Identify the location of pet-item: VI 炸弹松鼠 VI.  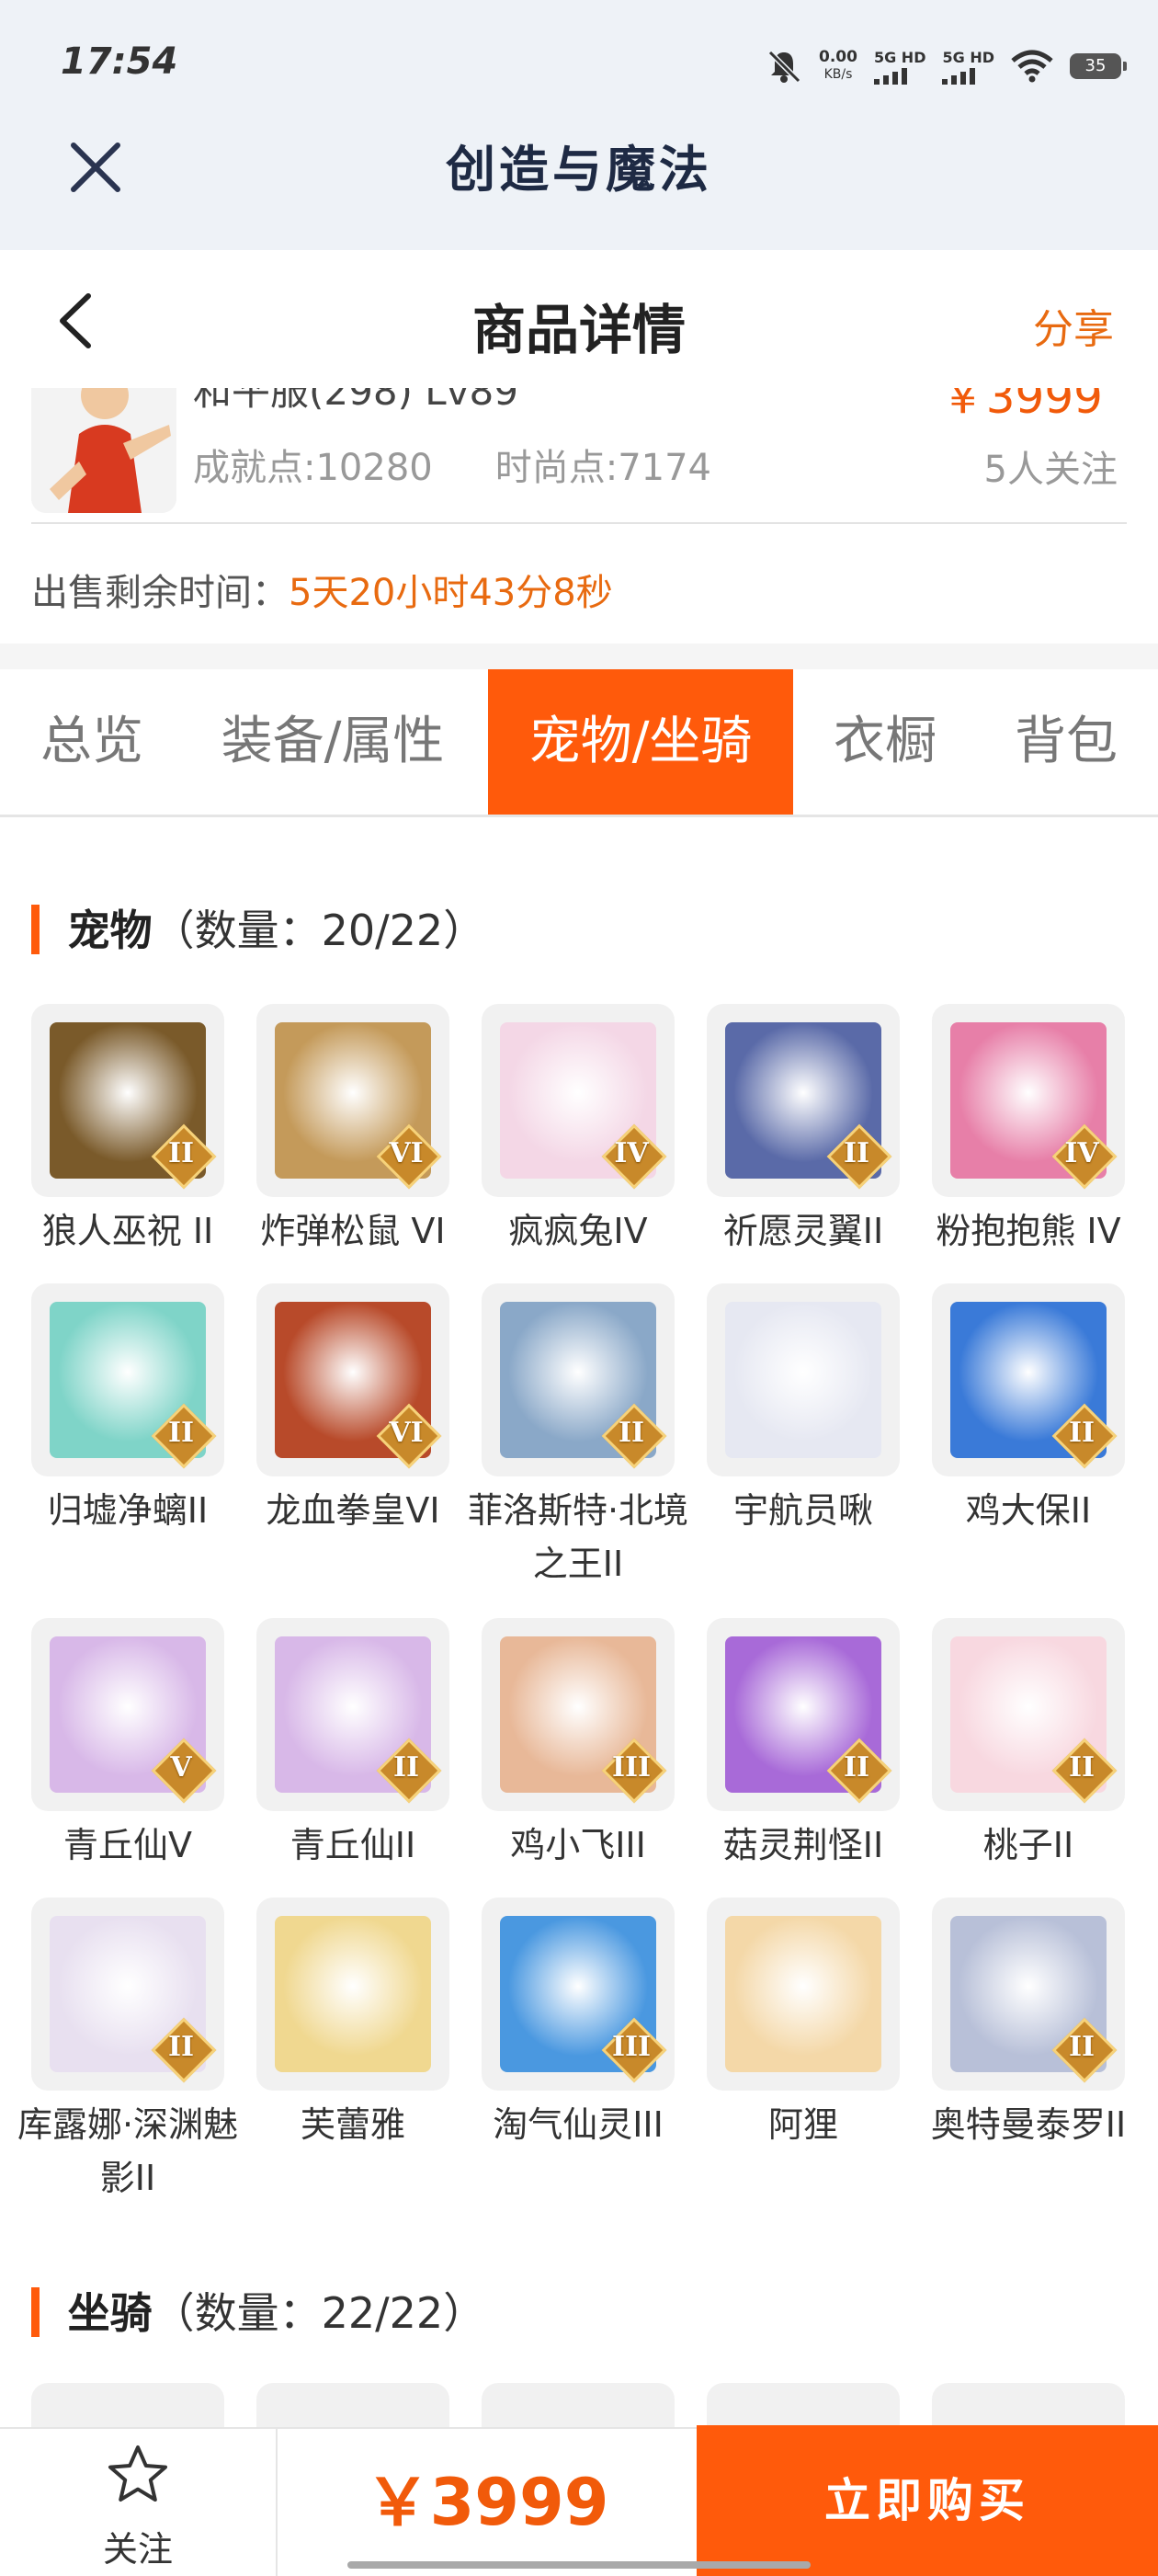
(352, 1131).